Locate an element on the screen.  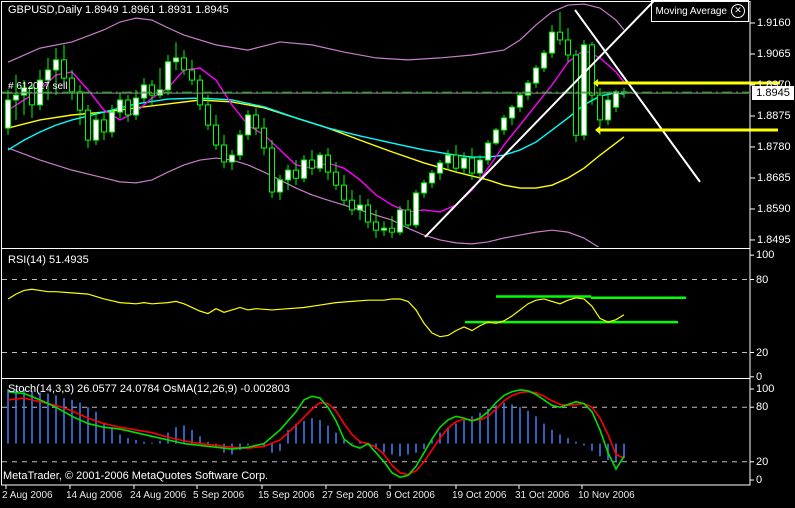
indicator-label-box: Moving Average ✕ is located at coordinates (700, 11).